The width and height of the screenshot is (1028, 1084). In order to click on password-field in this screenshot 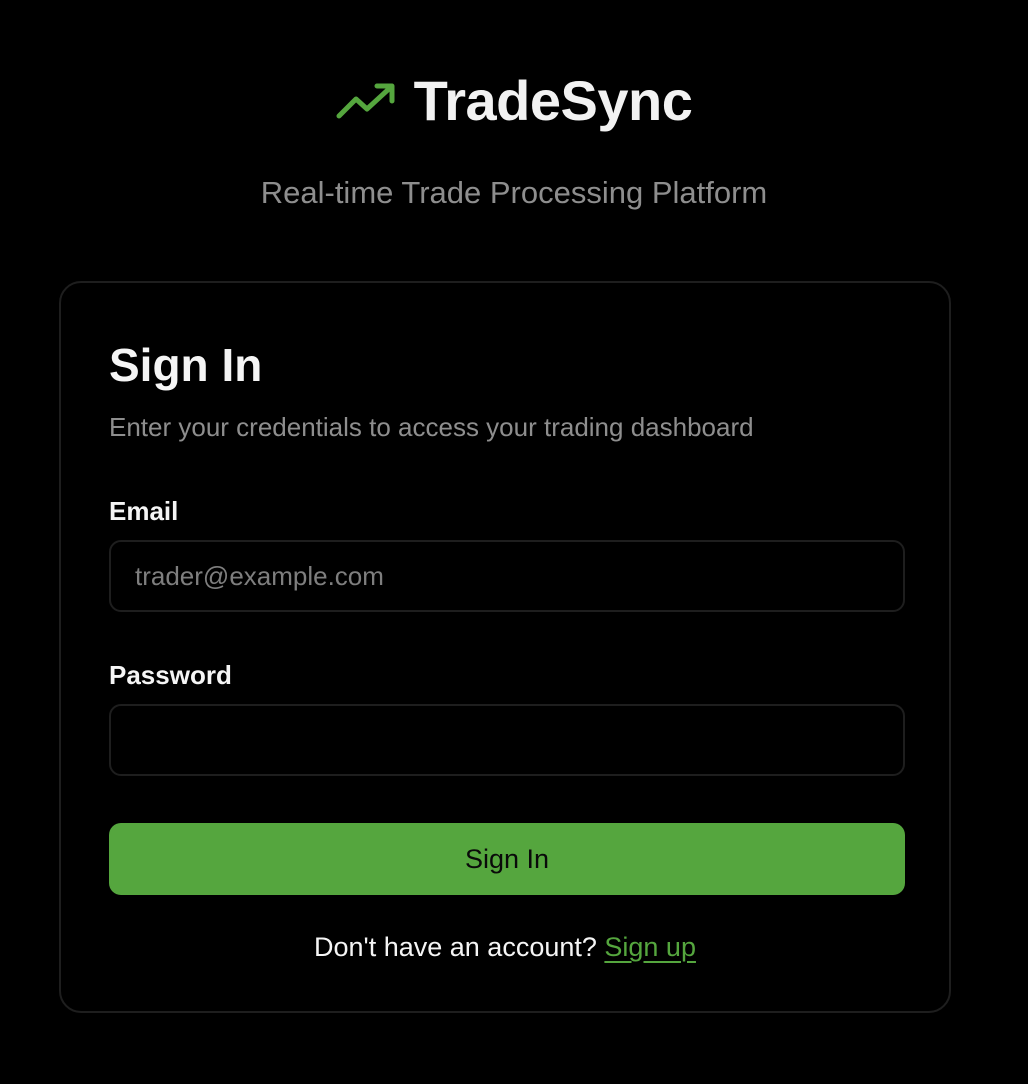, I will do `click(507, 740)`.